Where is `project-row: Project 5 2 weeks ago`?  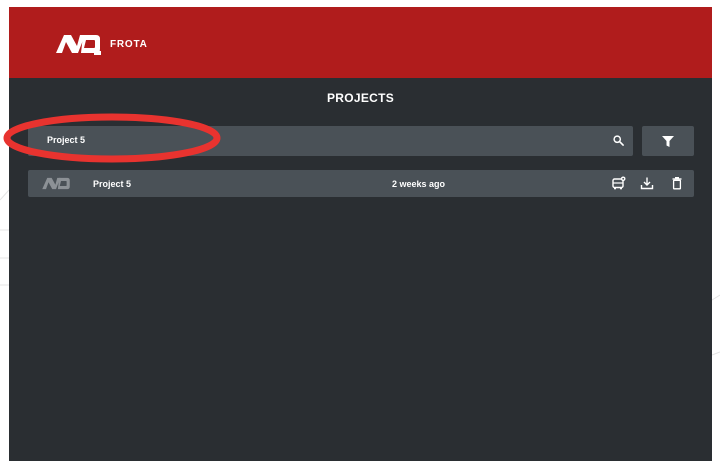
project-row: Project 5 2 weeks ago is located at coordinates (361, 183).